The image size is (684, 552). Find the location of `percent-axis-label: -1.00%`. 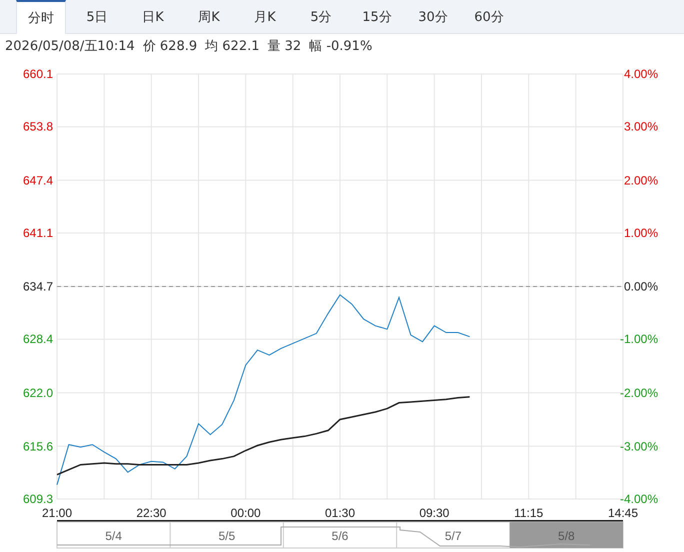

percent-axis-label: -1.00% is located at coordinates (639, 339).